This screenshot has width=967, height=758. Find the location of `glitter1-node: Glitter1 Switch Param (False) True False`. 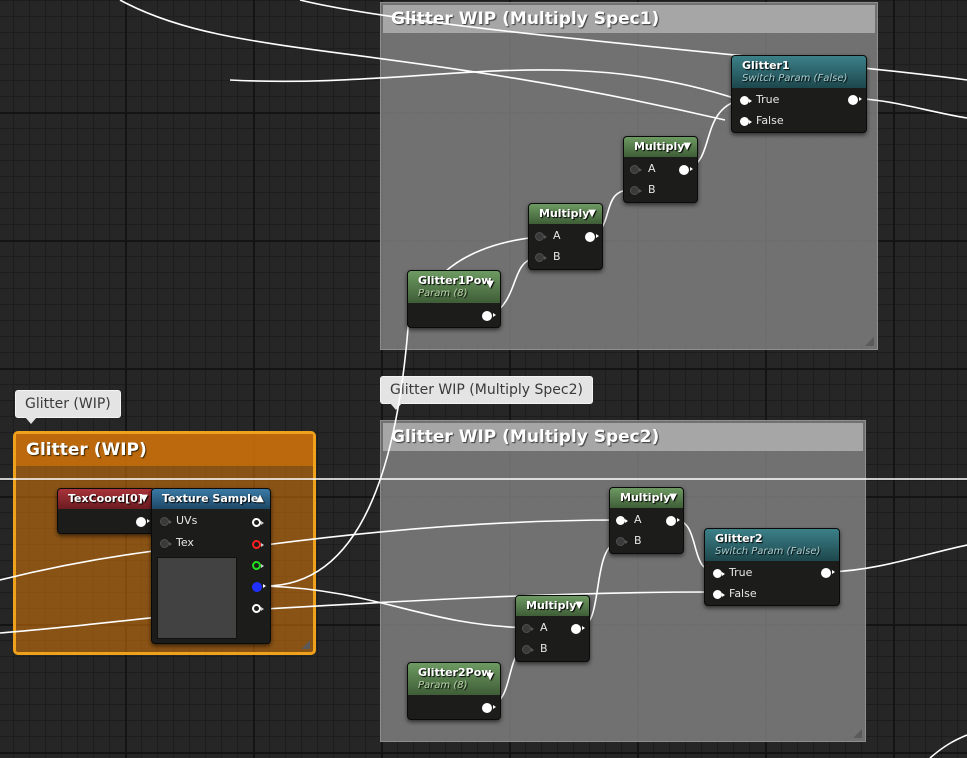

glitter1-node: Glitter1 Switch Param (False) True False is located at coordinates (799, 94).